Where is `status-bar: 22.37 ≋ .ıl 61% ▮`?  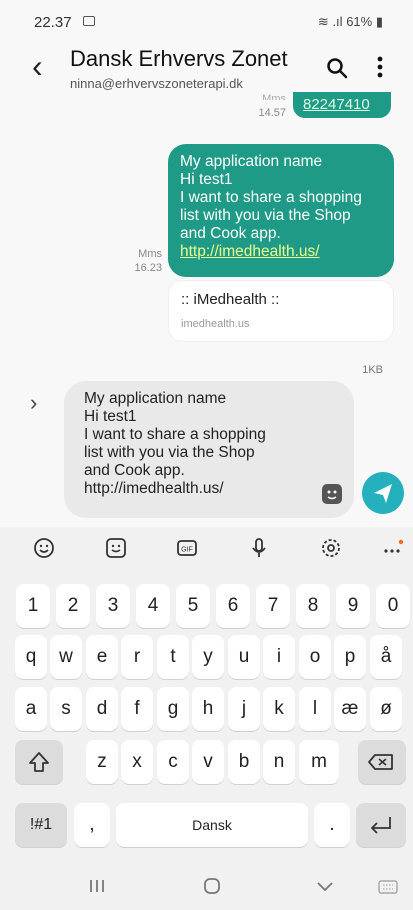 status-bar: 22.37 ≋ .ıl 61% ▮ is located at coordinates (206, 18).